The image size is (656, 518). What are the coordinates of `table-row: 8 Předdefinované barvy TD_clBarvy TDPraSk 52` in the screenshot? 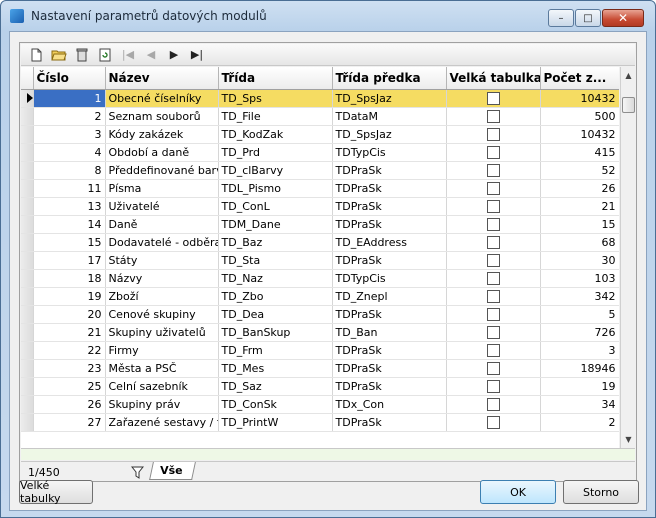 It's located at (320, 170).